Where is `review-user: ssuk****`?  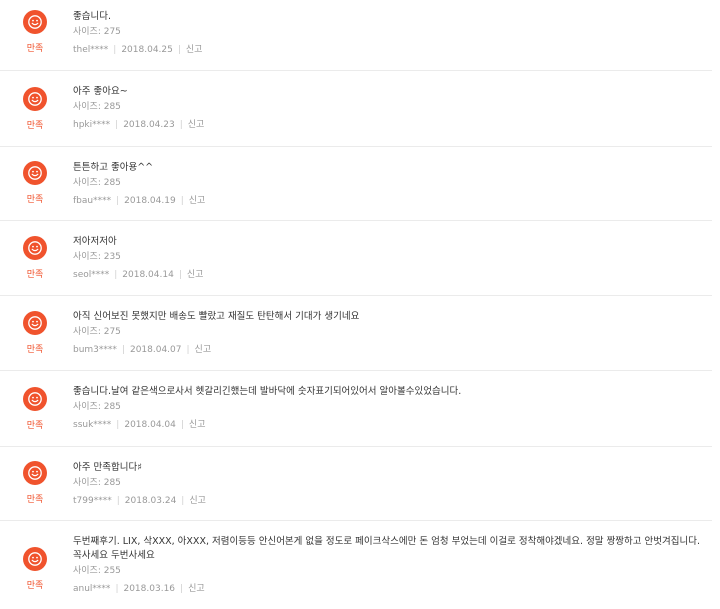 review-user: ssuk**** is located at coordinates (92, 425).